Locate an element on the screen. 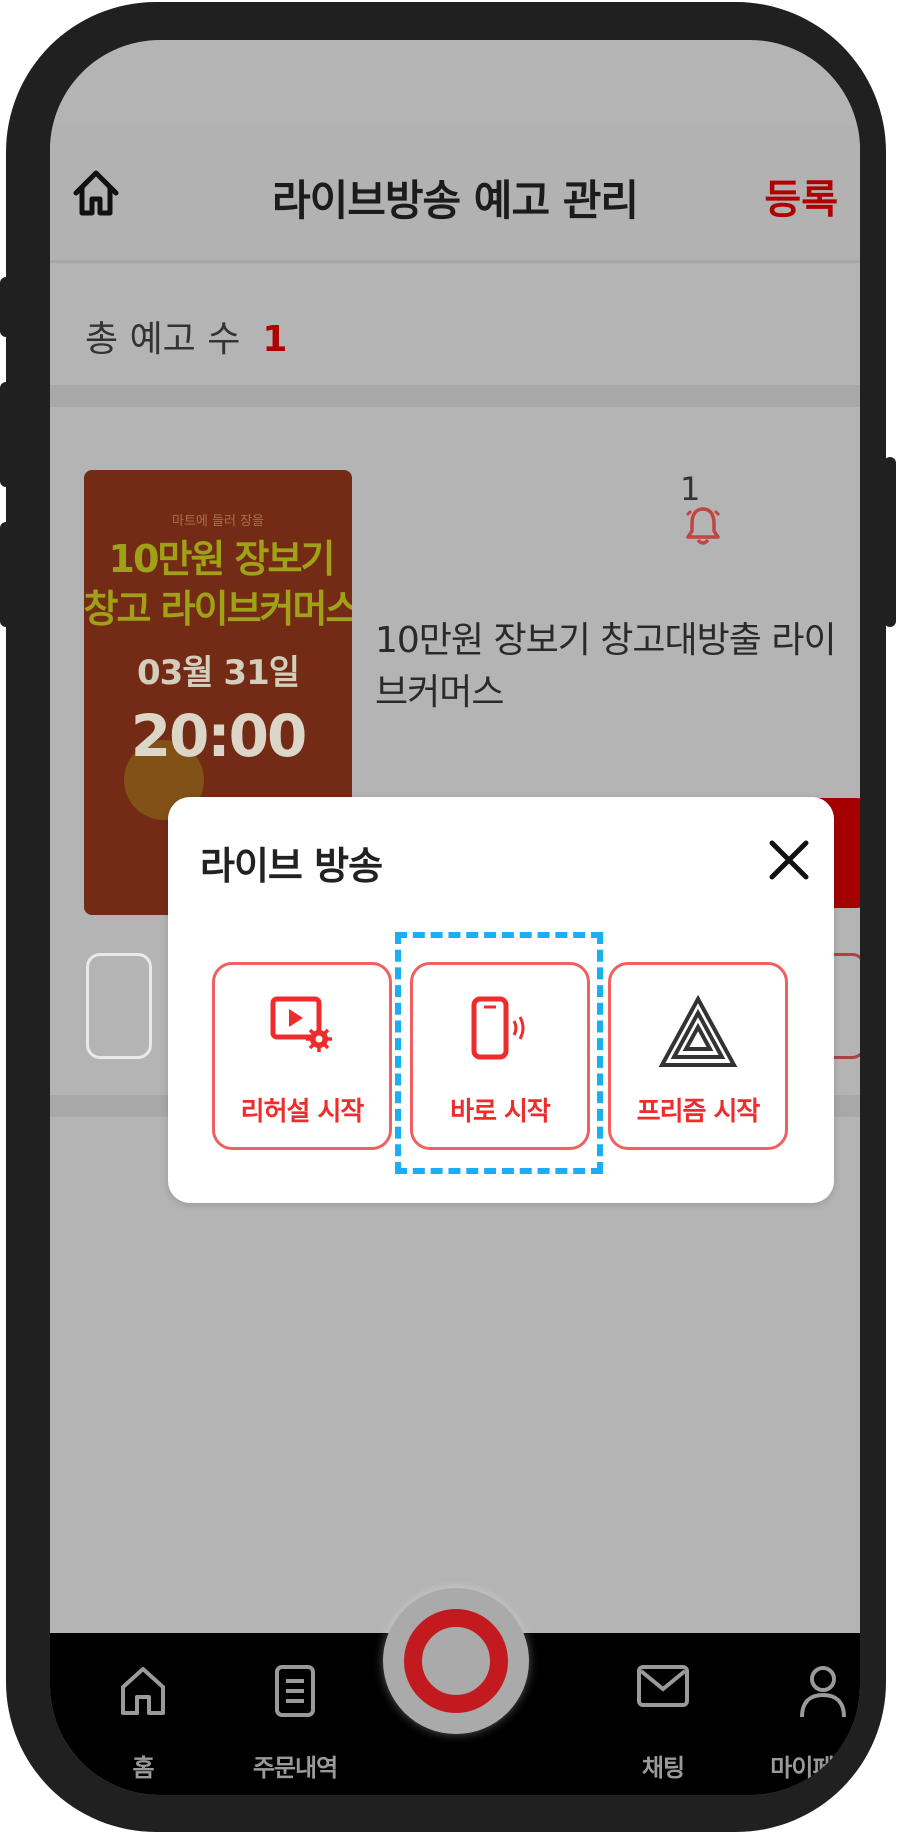 This screenshot has width=900, height=1836. close-icon is located at coordinates (789, 860).